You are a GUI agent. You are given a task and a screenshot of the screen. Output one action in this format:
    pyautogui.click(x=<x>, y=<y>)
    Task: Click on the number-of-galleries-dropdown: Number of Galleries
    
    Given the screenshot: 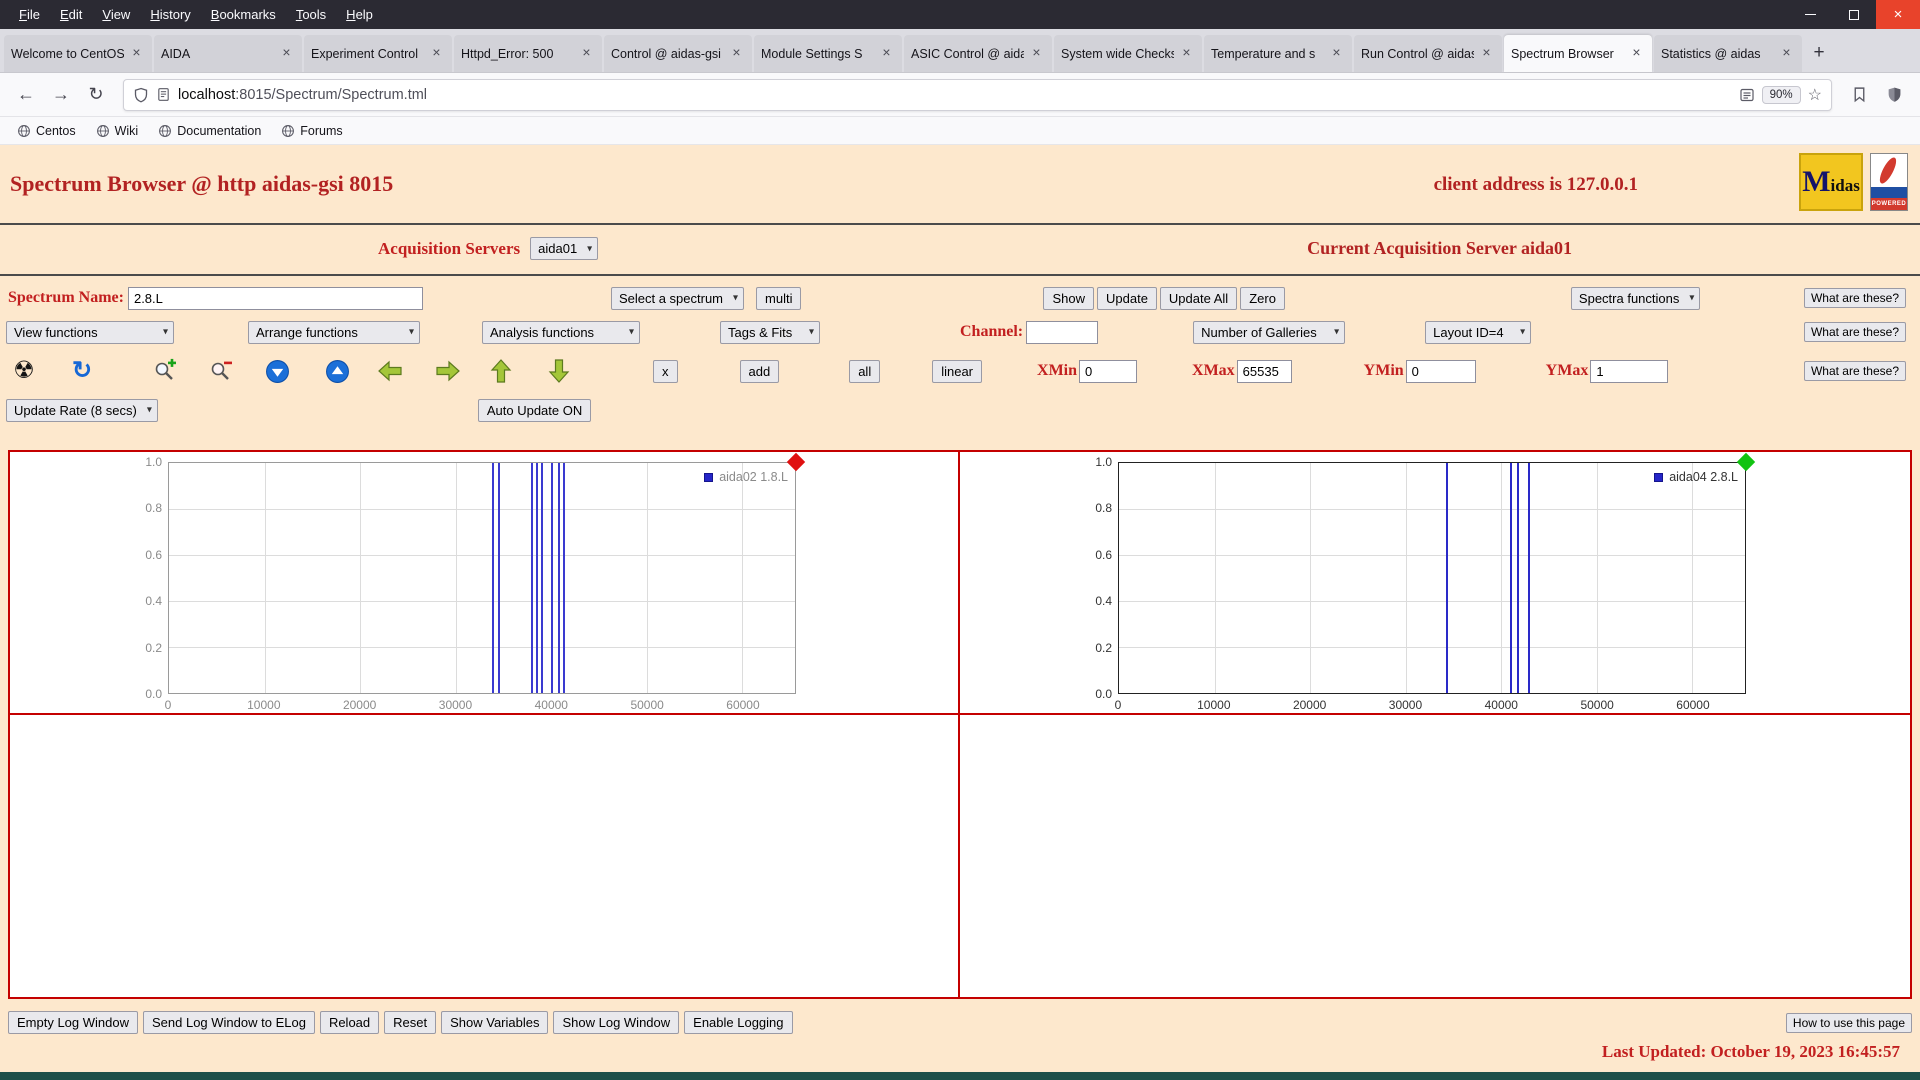 What is the action you would take?
    pyautogui.click(x=1269, y=332)
    